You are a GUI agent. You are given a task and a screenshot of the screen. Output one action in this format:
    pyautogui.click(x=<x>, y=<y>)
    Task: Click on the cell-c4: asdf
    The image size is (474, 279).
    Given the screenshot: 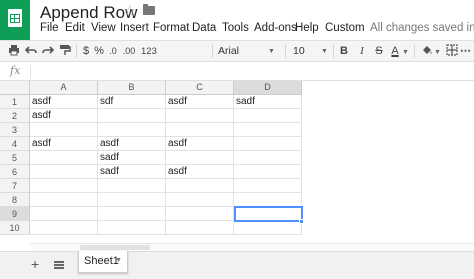 What is the action you would take?
    pyautogui.click(x=200, y=144)
    